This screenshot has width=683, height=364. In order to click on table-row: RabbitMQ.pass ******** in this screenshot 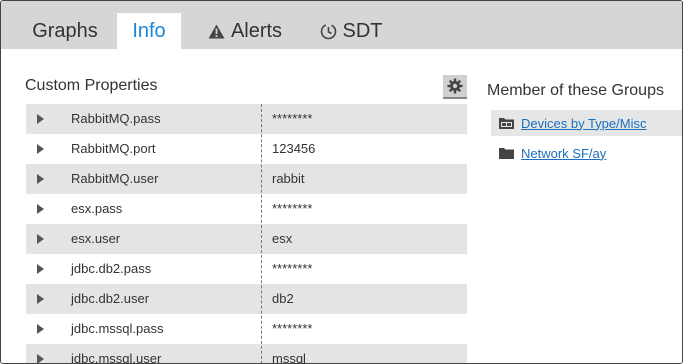, I will do `click(246, 119)`.